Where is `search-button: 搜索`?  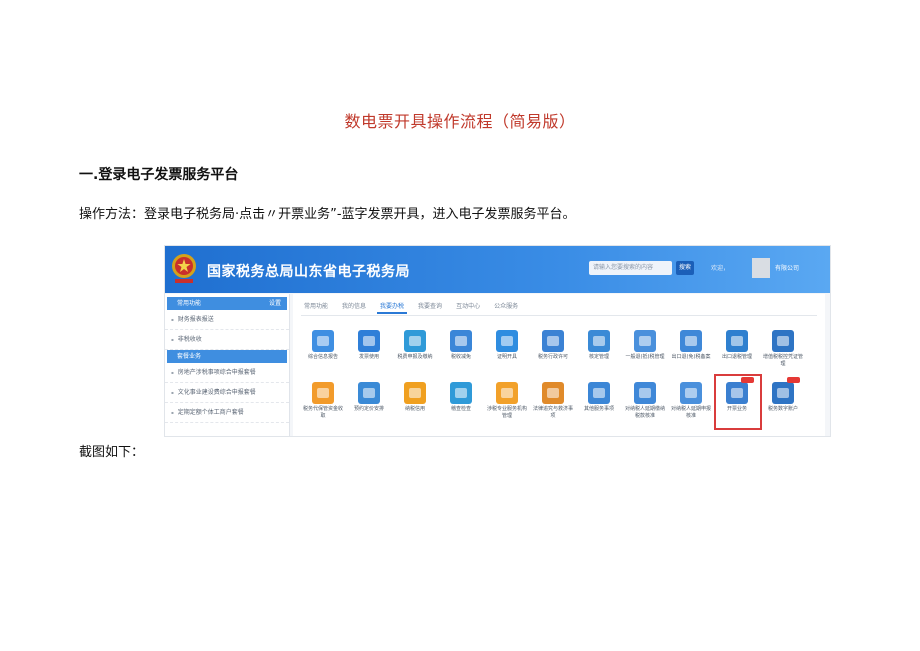 search-button: 搜索 is located at coordinates (685, 268).